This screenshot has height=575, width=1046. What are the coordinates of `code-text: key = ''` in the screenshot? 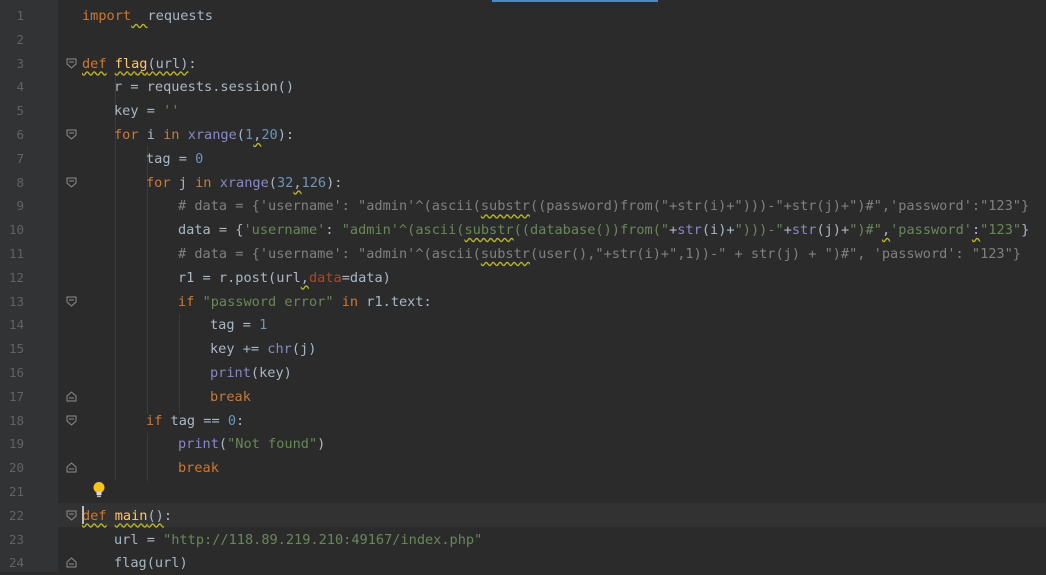 It's located at (146, 111).